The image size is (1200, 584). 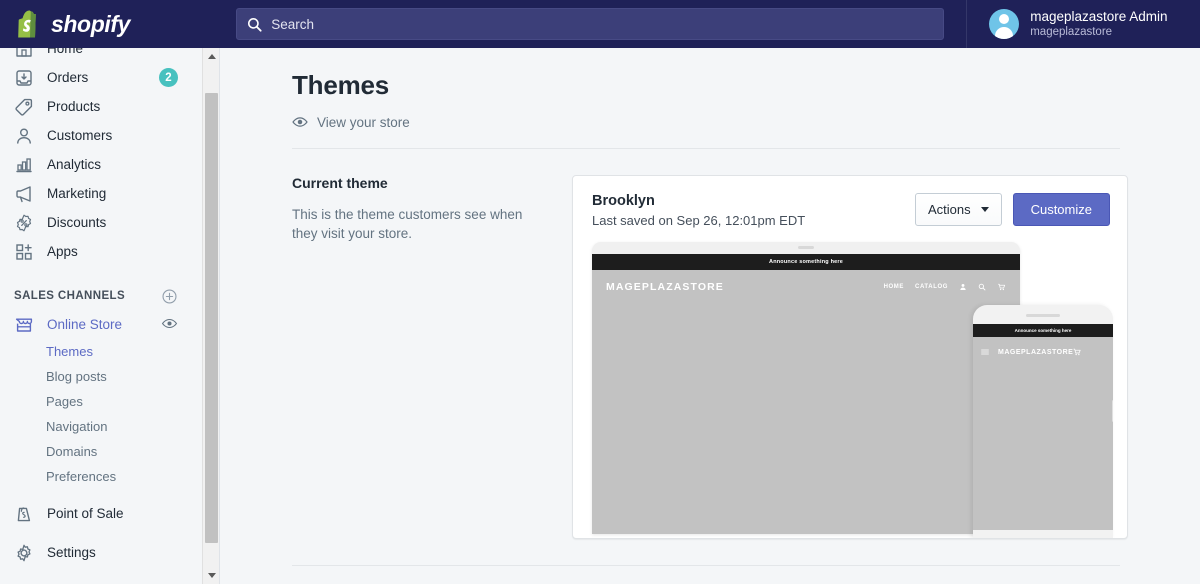 What do you see at coordinates (1043, 315) in the screenshot?
I see `mobile-speaker` at bounding box center [1043, 315].